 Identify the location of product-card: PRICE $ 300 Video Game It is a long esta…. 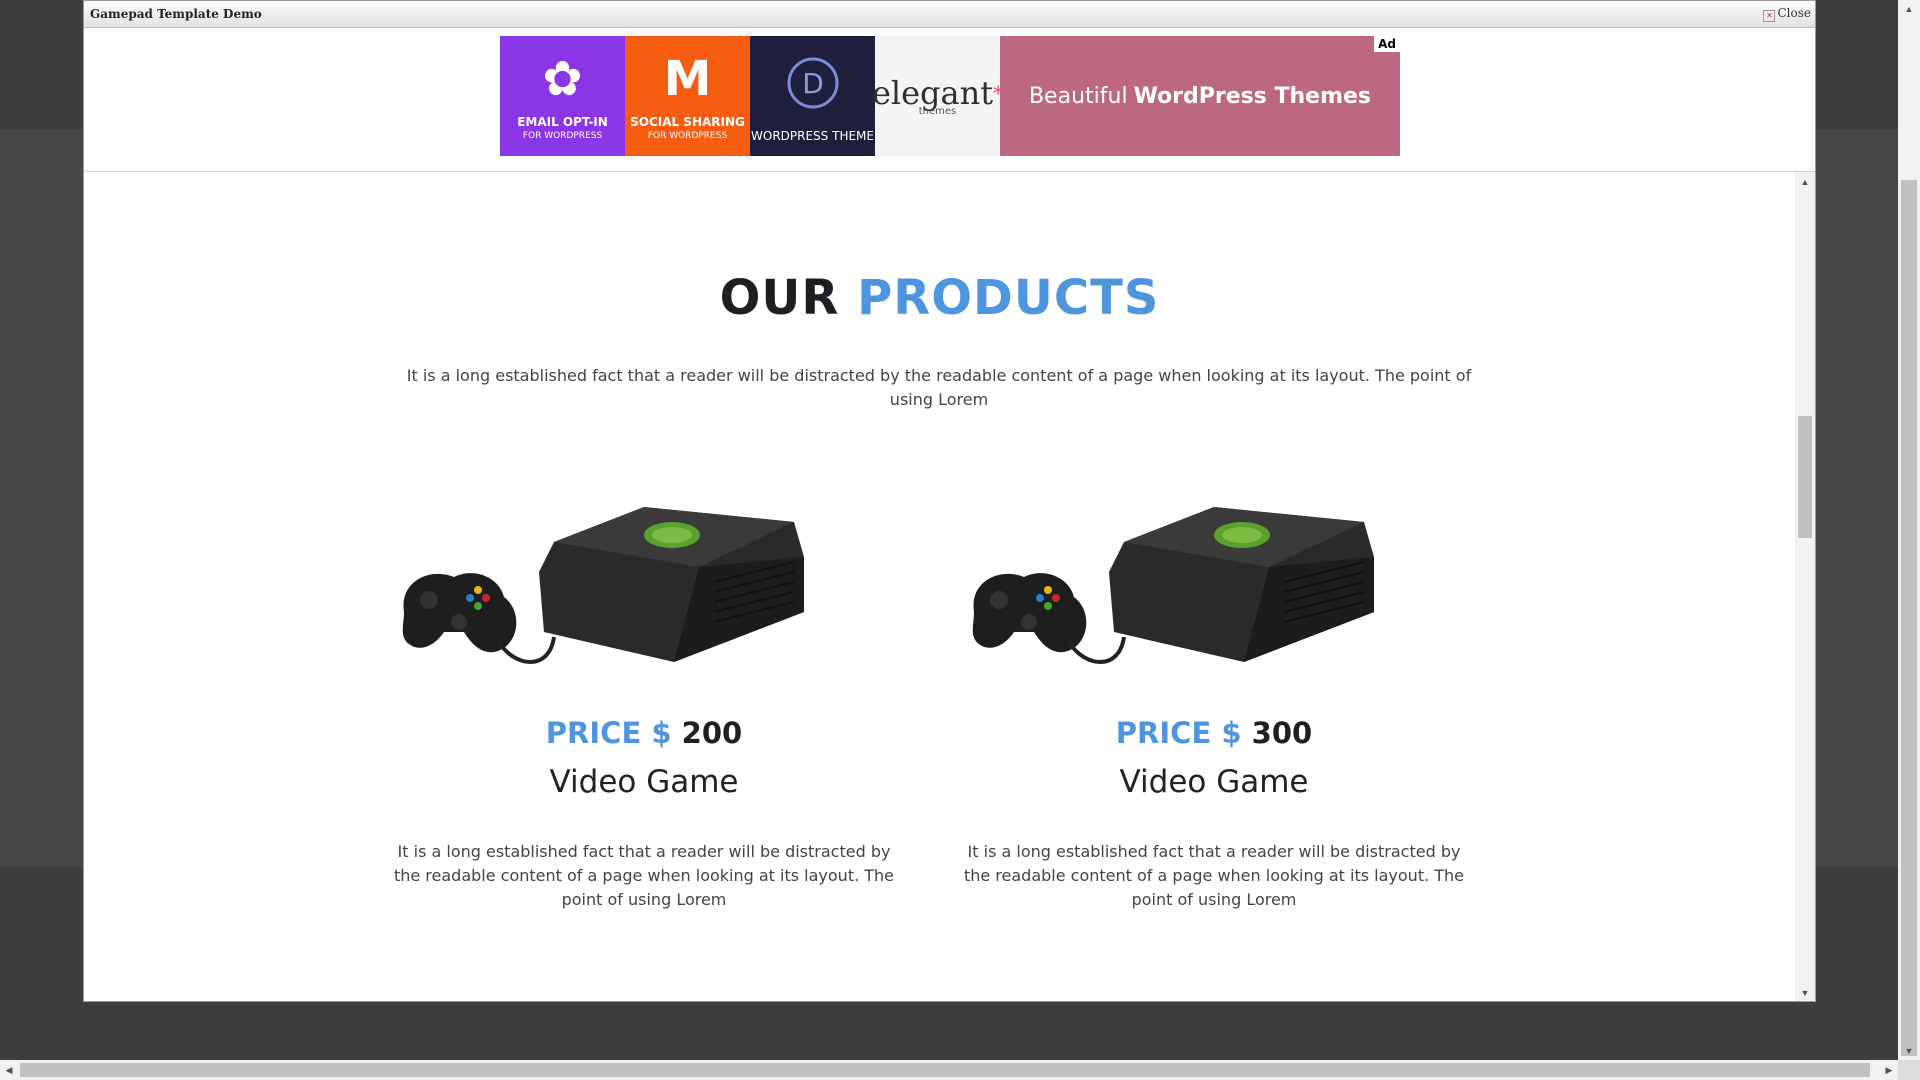
(1214, 692).